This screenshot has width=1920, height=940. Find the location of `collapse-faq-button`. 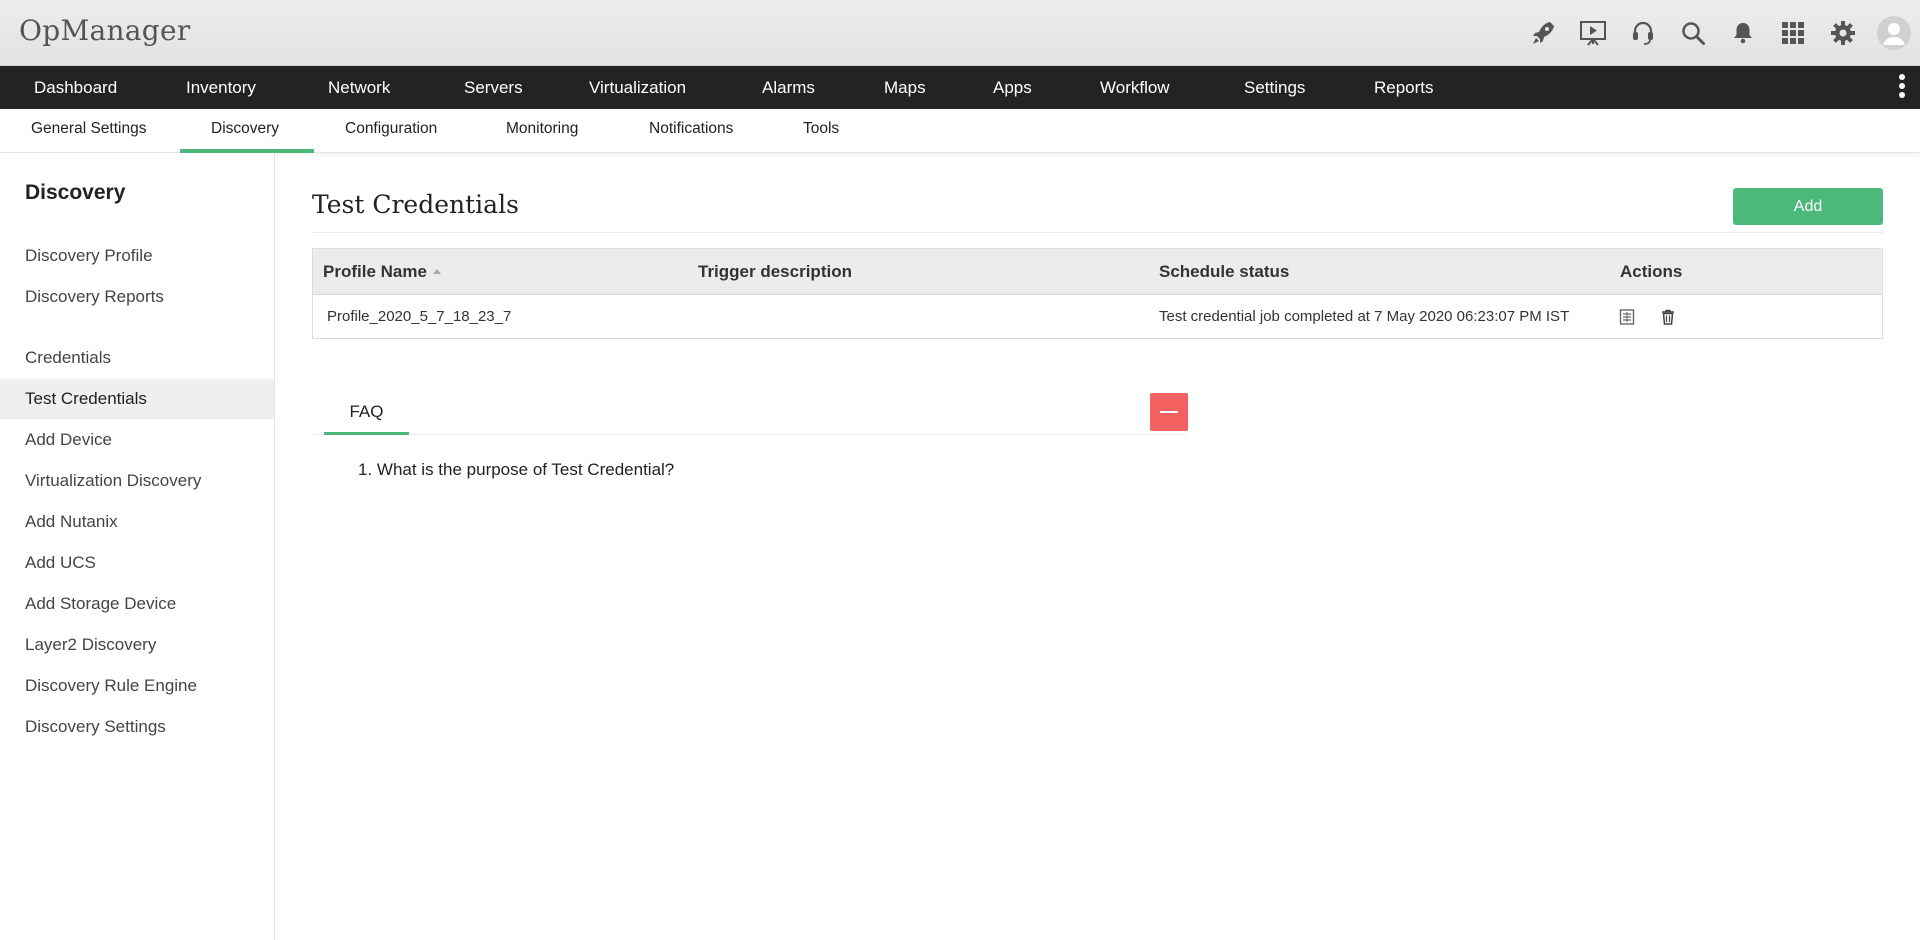

collapse-faq-button is located at coordinates (1169, 412).